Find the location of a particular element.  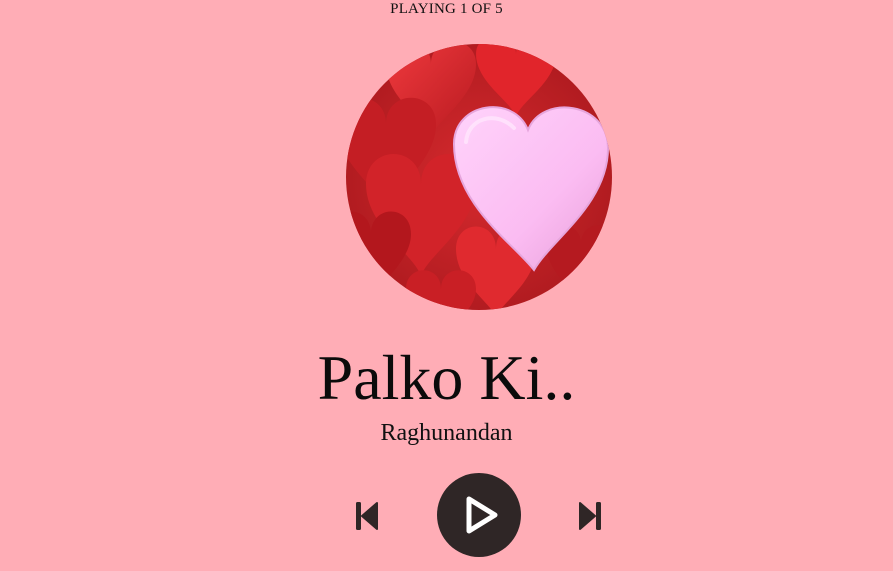

play-button is located at coordinates (479, 515).